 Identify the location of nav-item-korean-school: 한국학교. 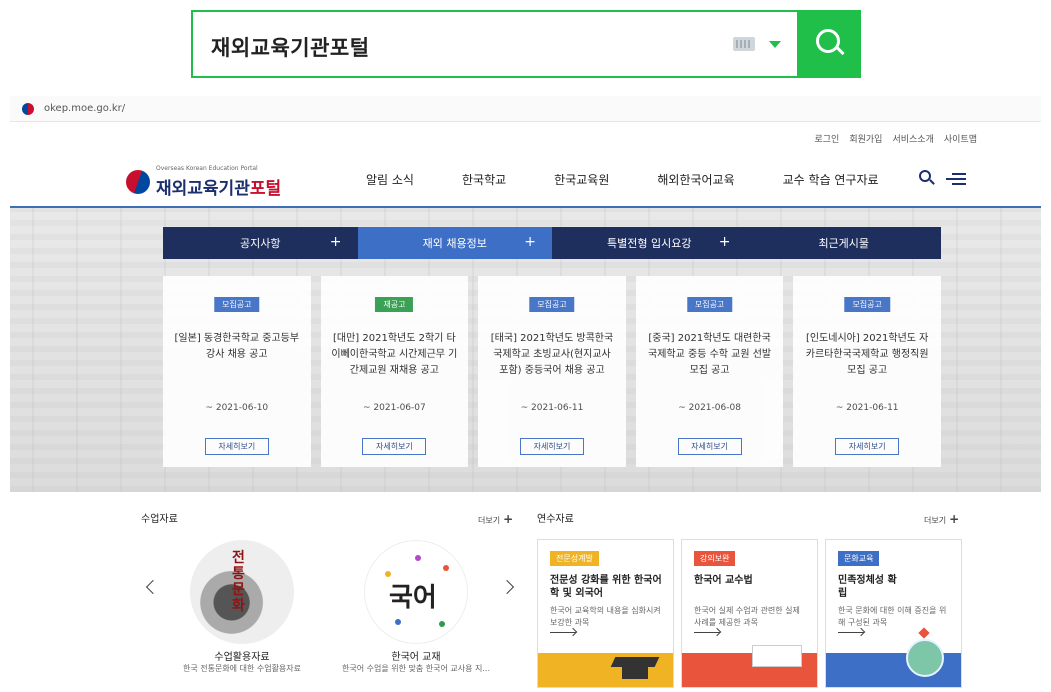
(484, 179).